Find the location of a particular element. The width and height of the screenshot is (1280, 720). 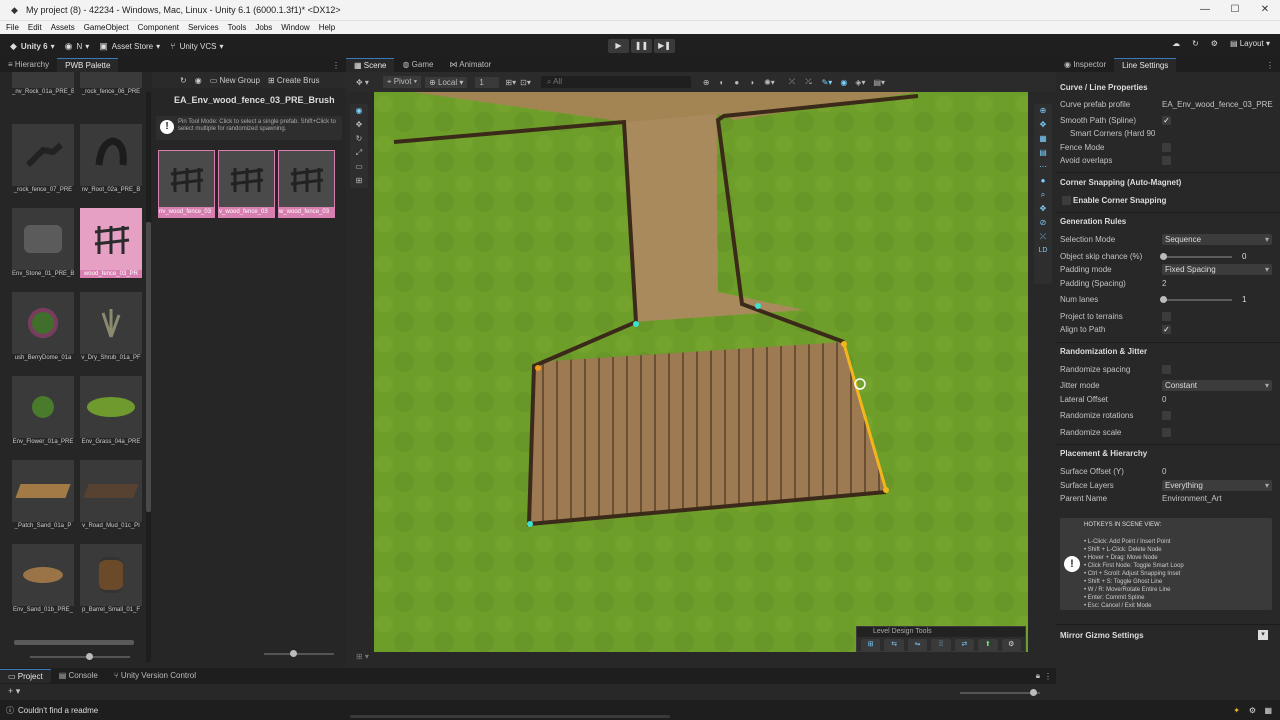

line-tool-icon: ⋯ is located at coordinates (1043, 167).